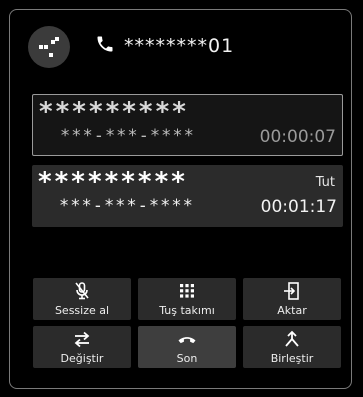 The height and width of the screenshot is (397, 363). I want to click on swap-arrows-icon, so click(82, 339).